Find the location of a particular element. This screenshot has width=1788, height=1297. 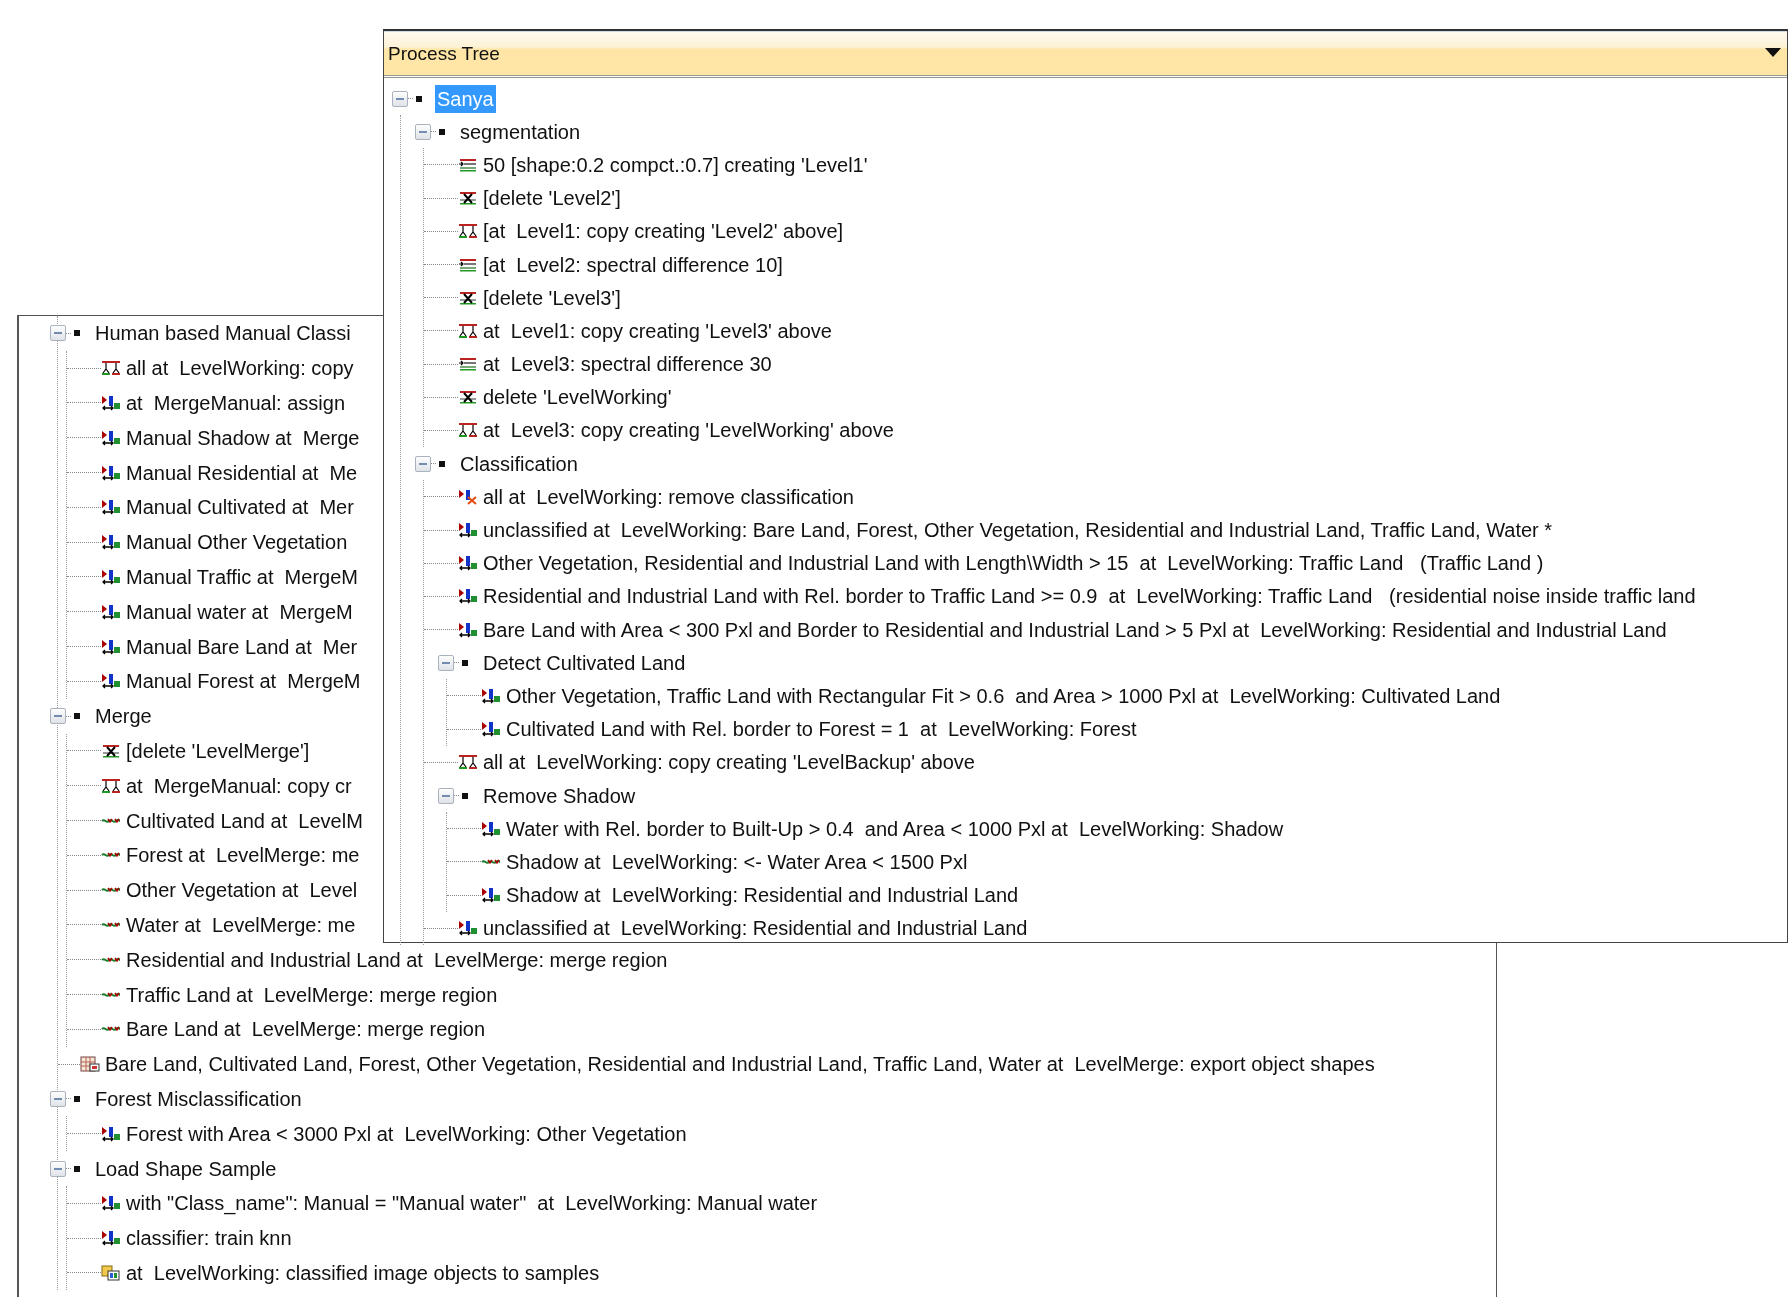

tree-item: Other Vegetation at Level is located at coordinates (242, 890).